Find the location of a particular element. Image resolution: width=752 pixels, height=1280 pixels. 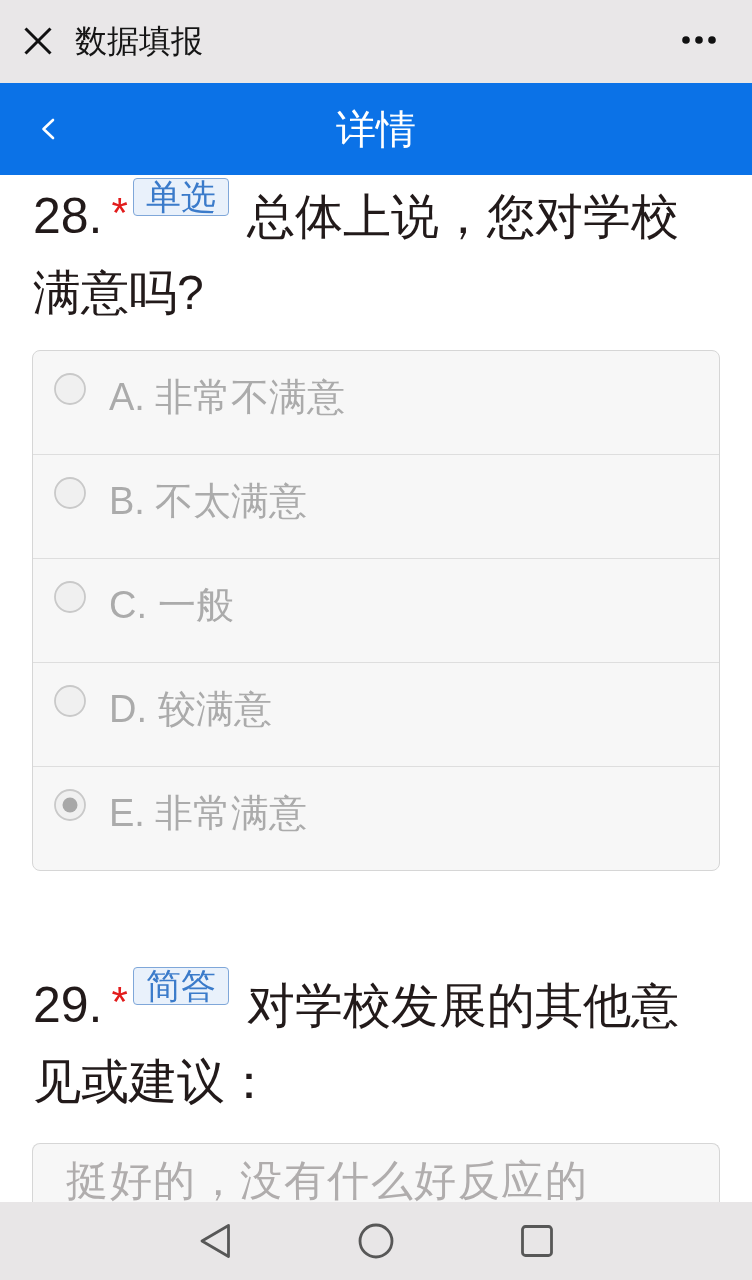

question-title: 28. $^{*}$ 单选 总体上说，您对学校满意吗? is located at coordinates (356, 248).